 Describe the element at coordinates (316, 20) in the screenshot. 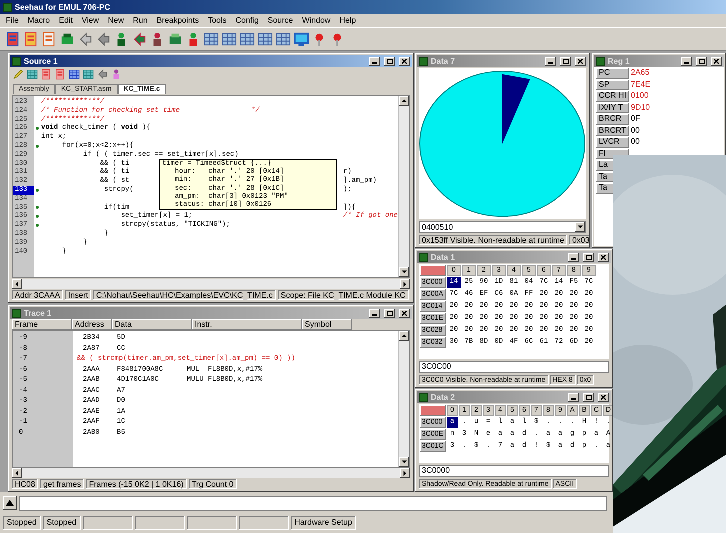

I see `menu-item: Window` at that location.